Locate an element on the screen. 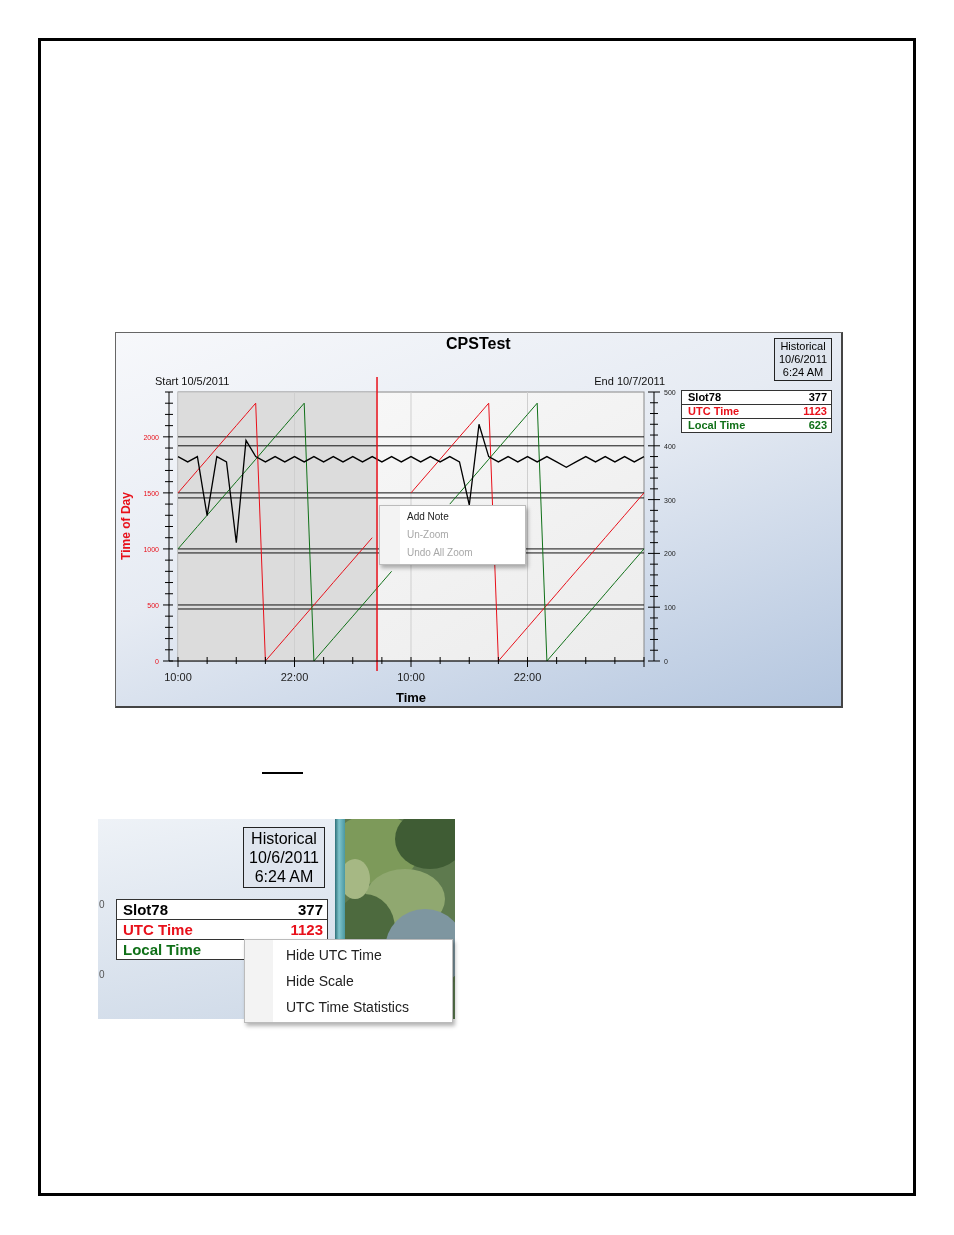 The height and width of the screenshot is (1235, 954). legend-value: 623 is located at coordinates (817, 425).